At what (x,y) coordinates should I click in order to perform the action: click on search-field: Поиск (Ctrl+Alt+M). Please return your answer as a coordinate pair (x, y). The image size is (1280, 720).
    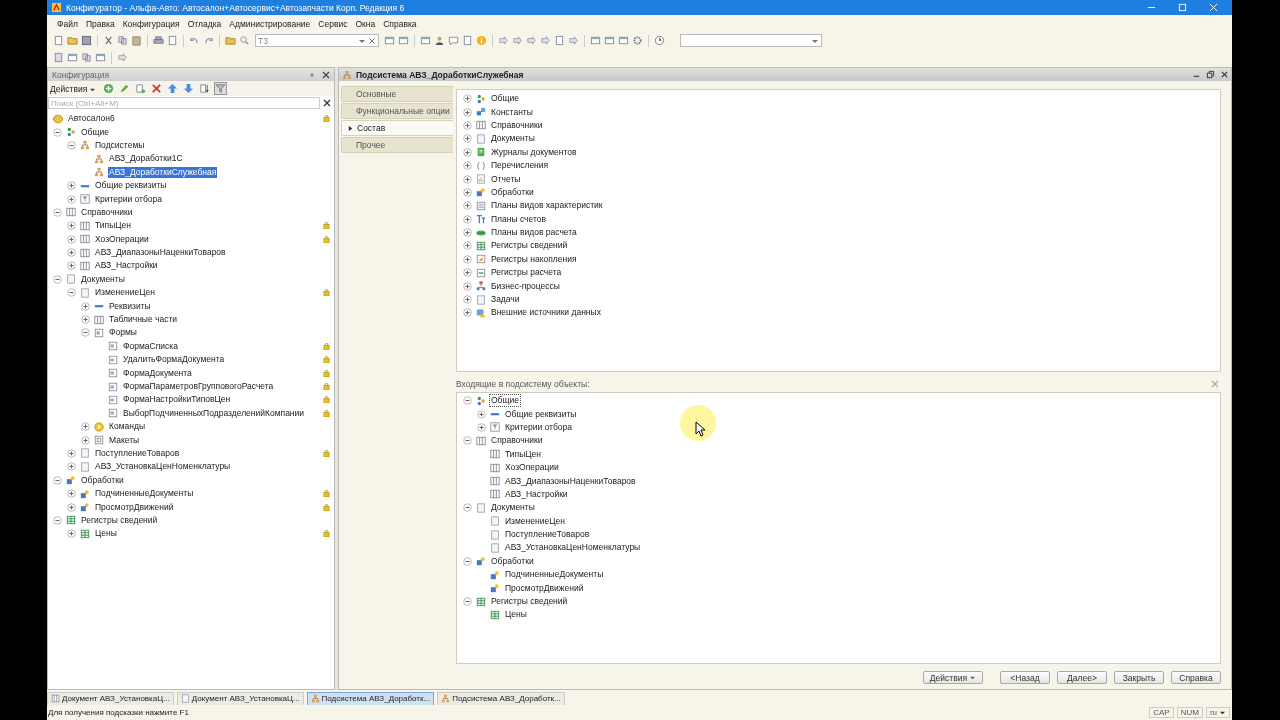
    Looking at the image, I should click on (184, 103).